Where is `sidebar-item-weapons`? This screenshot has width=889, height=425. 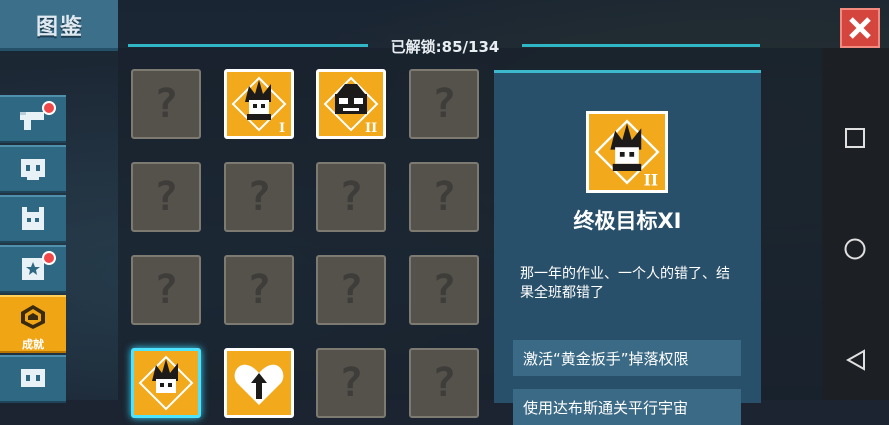
sidebar-item-weapons is located at coordinates (33, 119).